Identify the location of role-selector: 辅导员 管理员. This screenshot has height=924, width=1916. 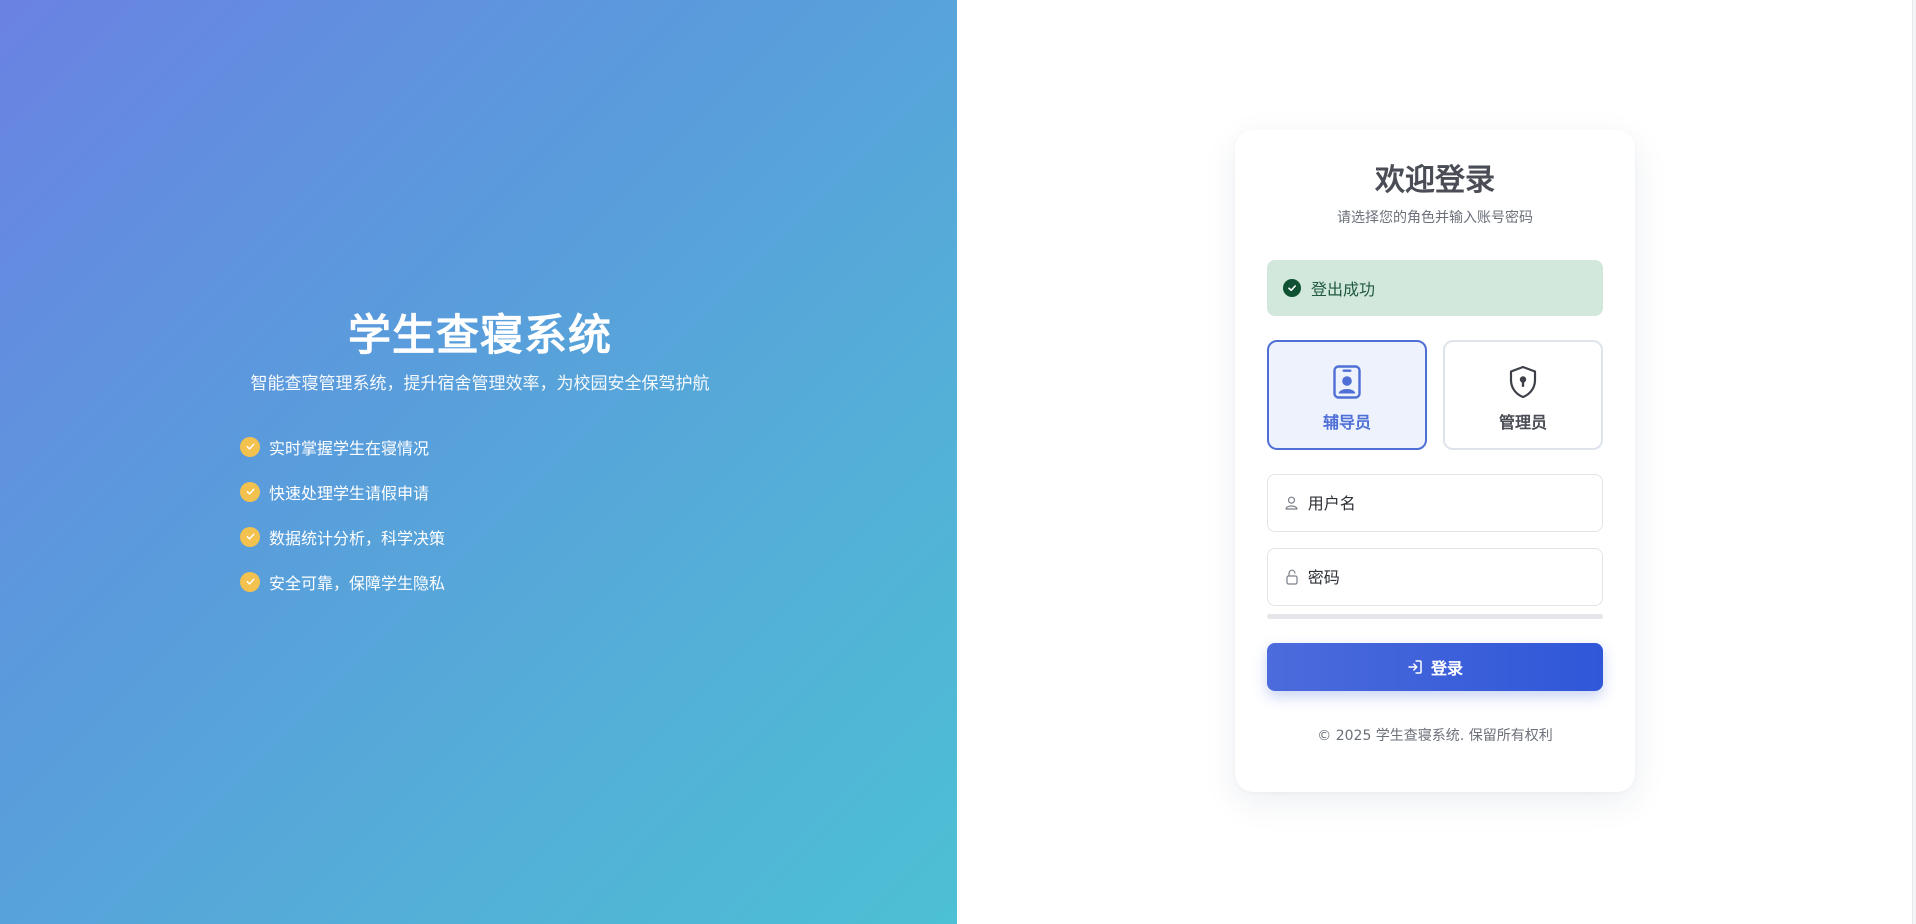
(1435, 395).